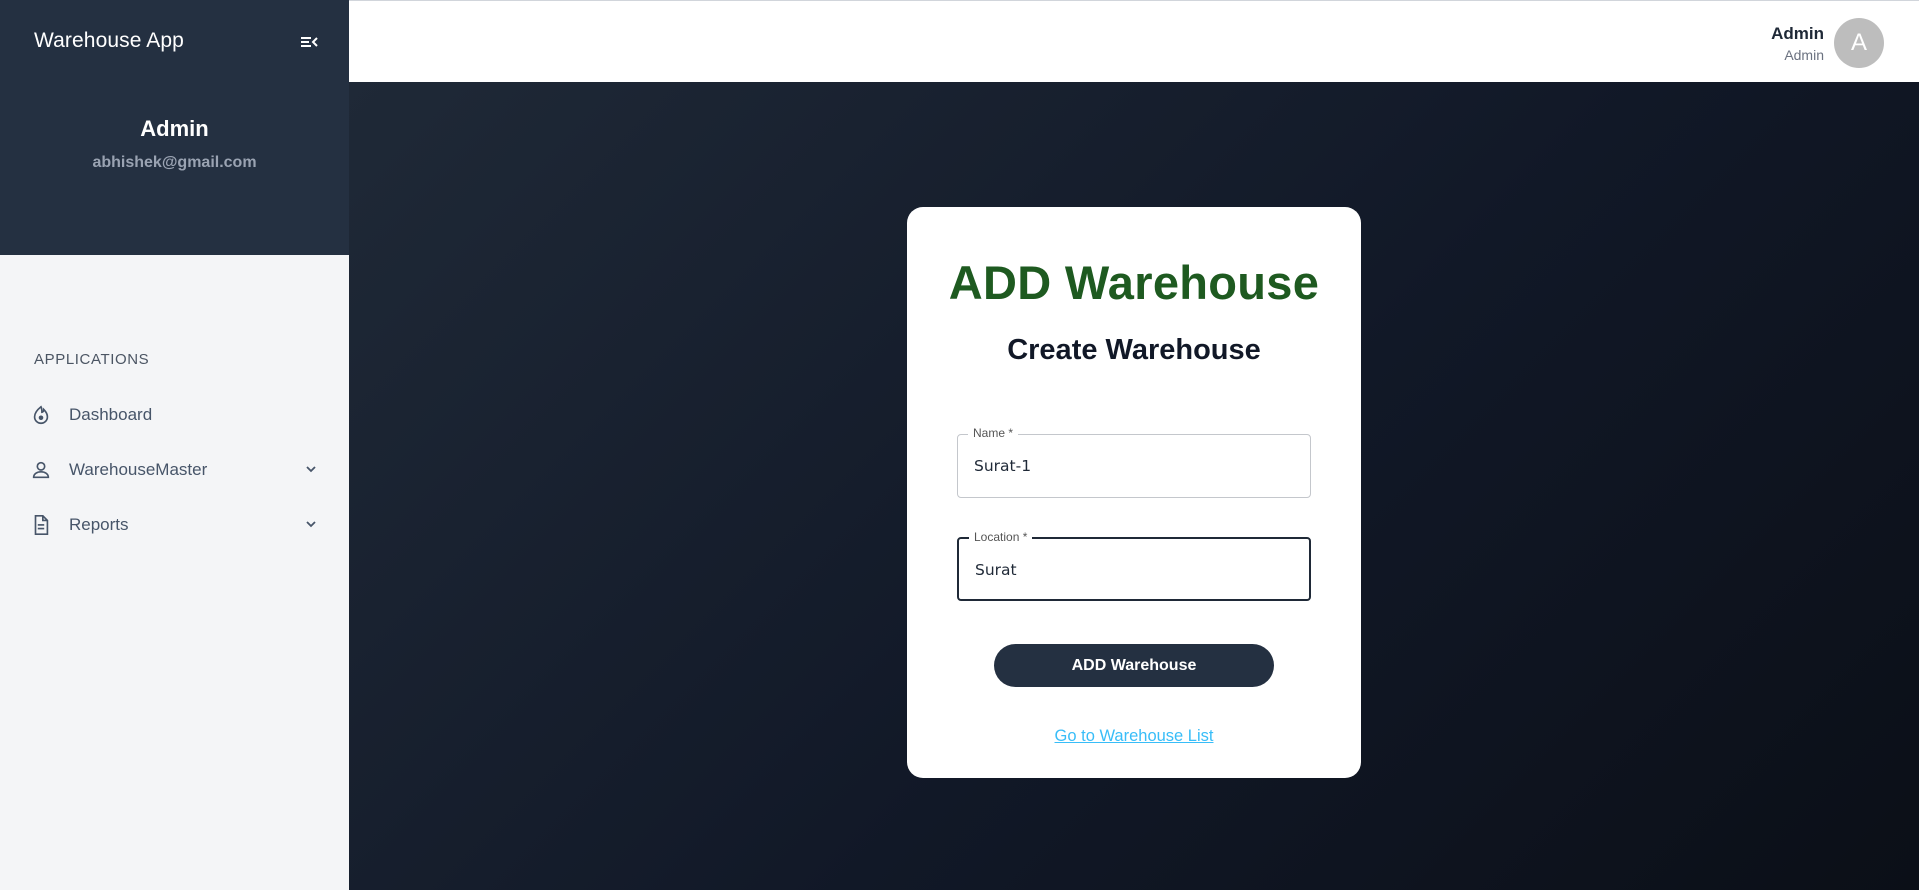  I want to click on name-input, so click(1134, 466).